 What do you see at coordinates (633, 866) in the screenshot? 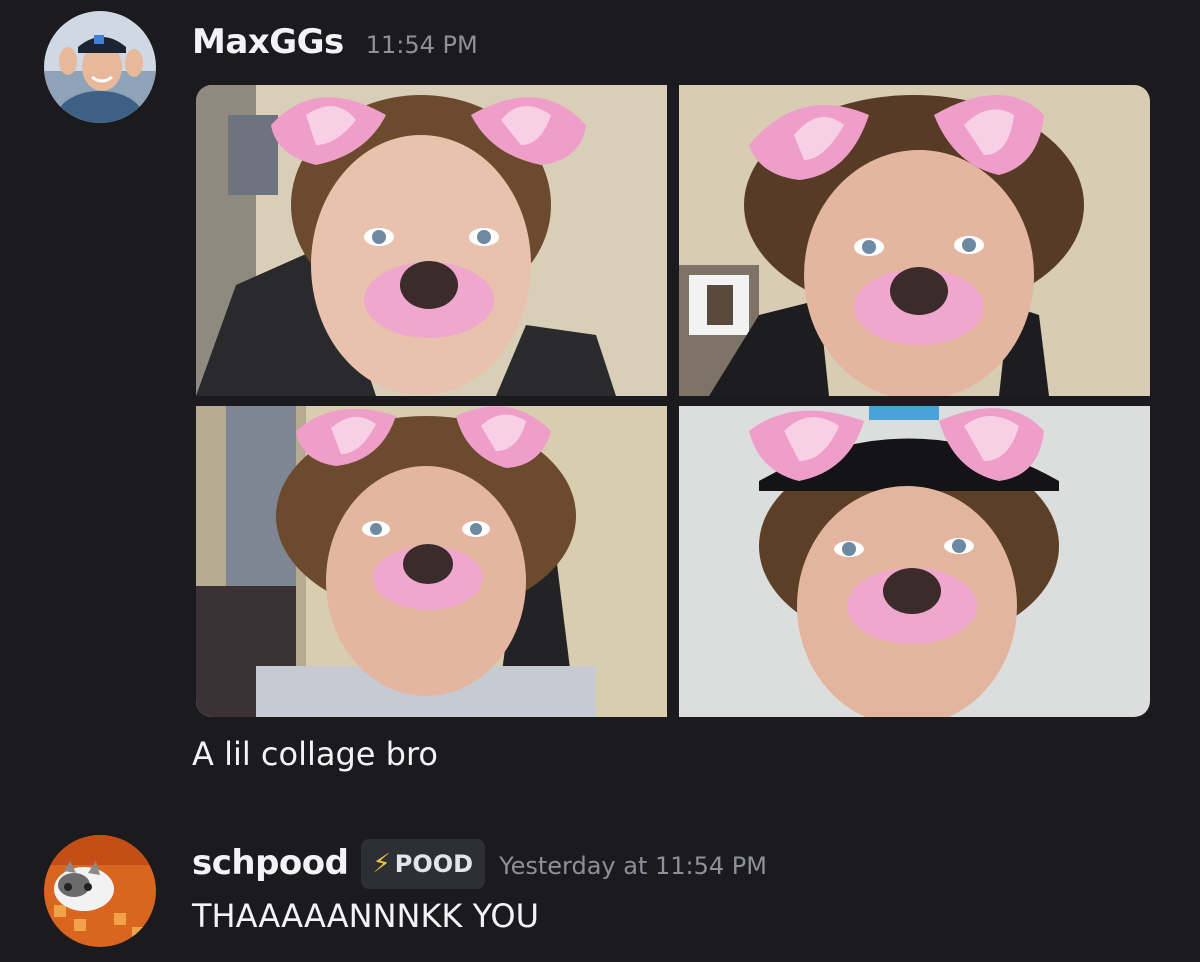
I see `timestamp: Yesterday at 11:54 PM` at bounding box center [633, 866].